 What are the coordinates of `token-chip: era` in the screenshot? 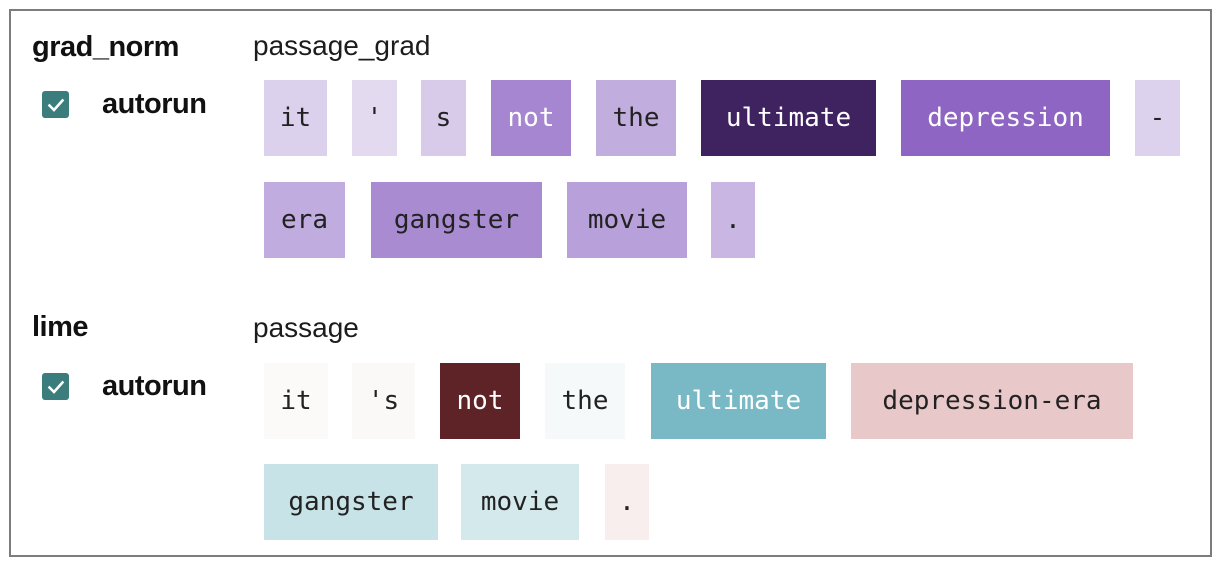 It's located at (304, 220).